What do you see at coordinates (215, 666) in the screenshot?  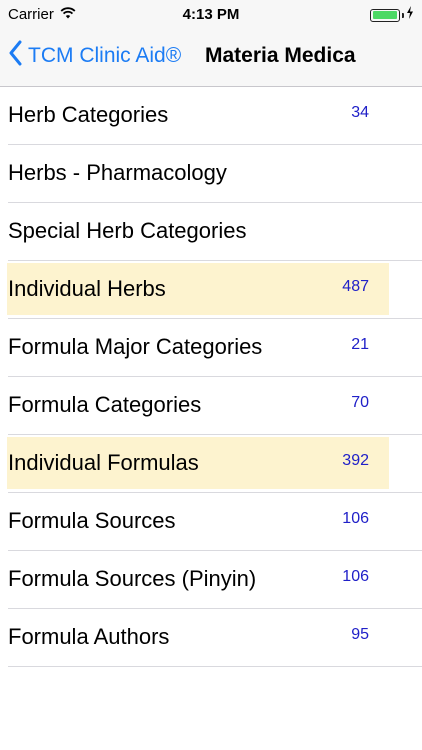 I see `row-separator` at bounding box center [215, 666].